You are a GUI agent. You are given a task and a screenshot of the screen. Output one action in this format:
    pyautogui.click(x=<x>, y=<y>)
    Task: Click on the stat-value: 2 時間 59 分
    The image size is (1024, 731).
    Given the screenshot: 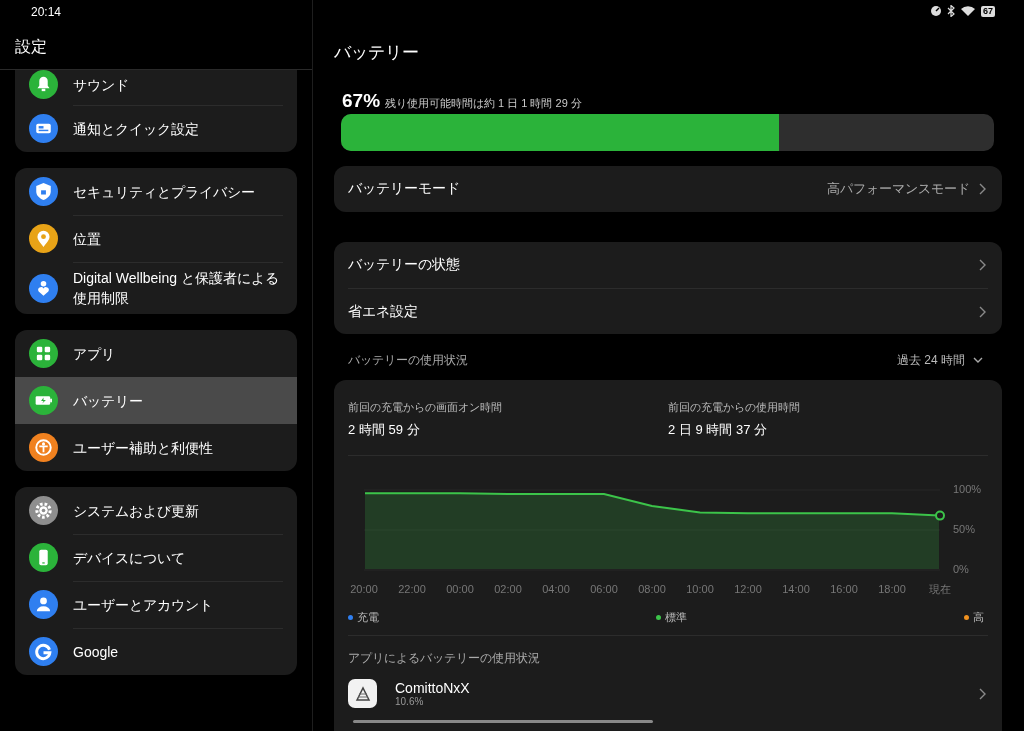 What is the action you would take?
    pyautogui.click(x=384, y=430)
    